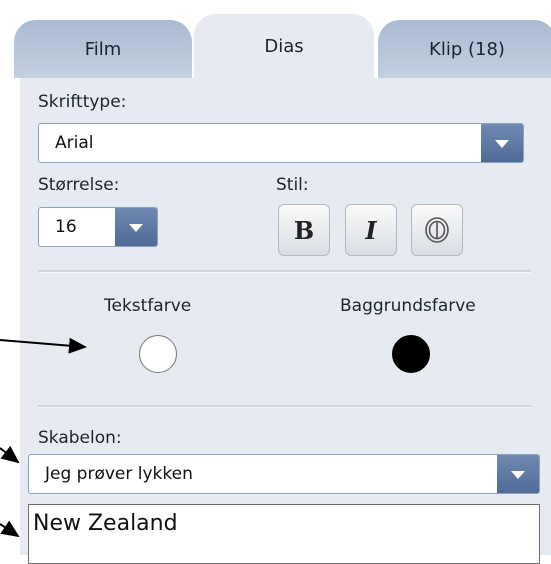 The image size is (551, 564). What do you see at coordinates (10, 529) in the screenshot?
I see `arrow-to-text-input` at bounding box center [10, 529].